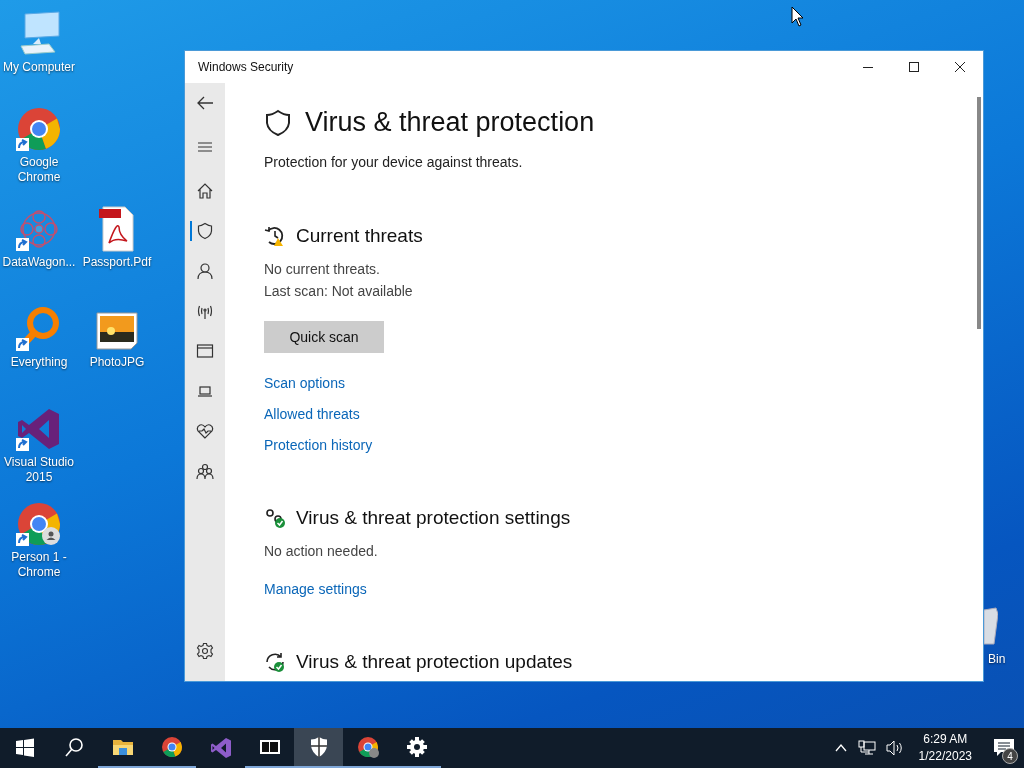 The image size is (1024, 768). I want to click on status-text: No action needed., so click(321, 551).